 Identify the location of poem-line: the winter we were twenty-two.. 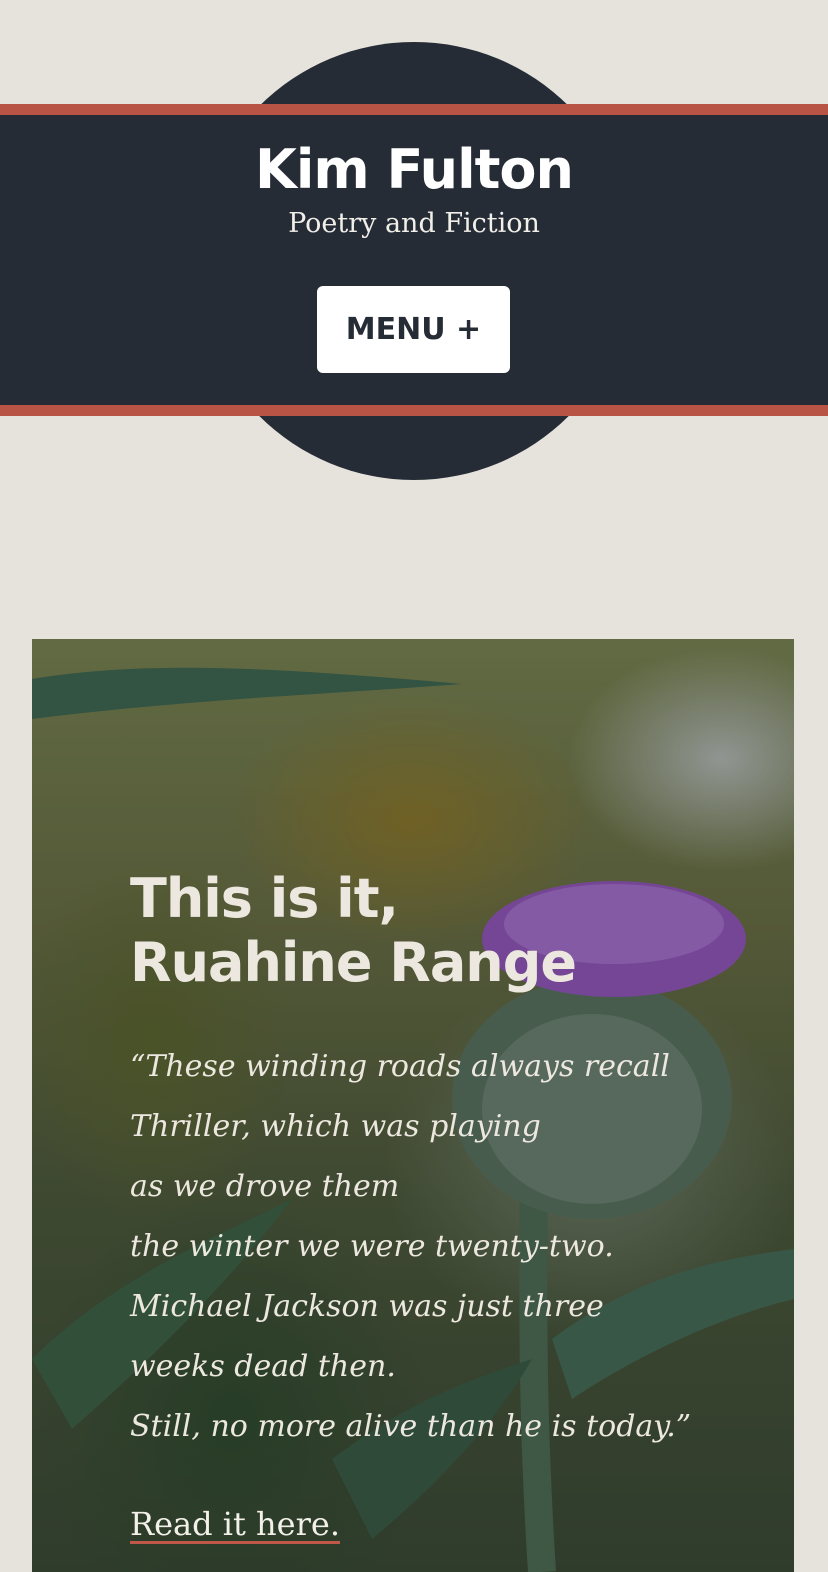
(372, 1246).